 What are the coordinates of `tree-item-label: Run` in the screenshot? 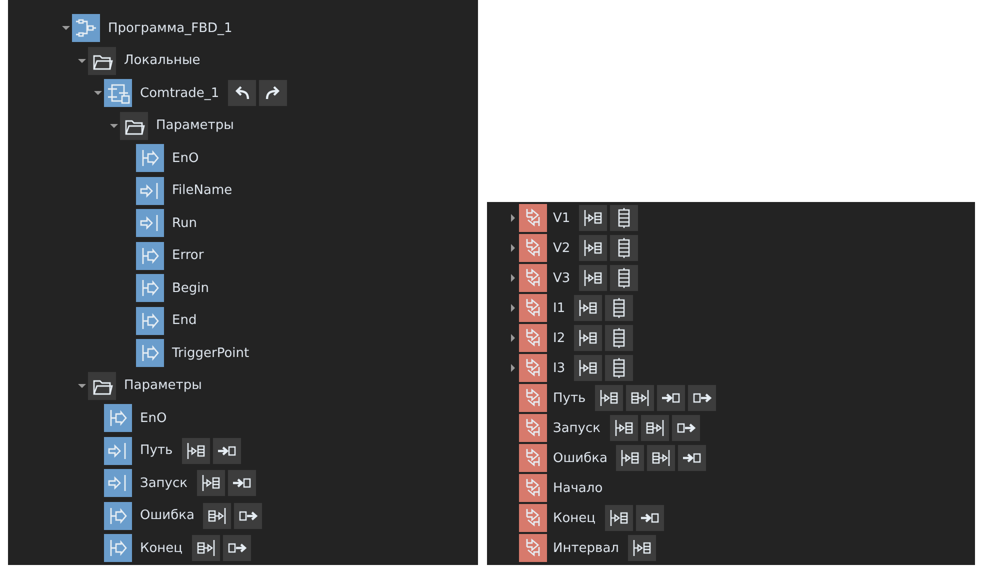 It's located at (184, 223).